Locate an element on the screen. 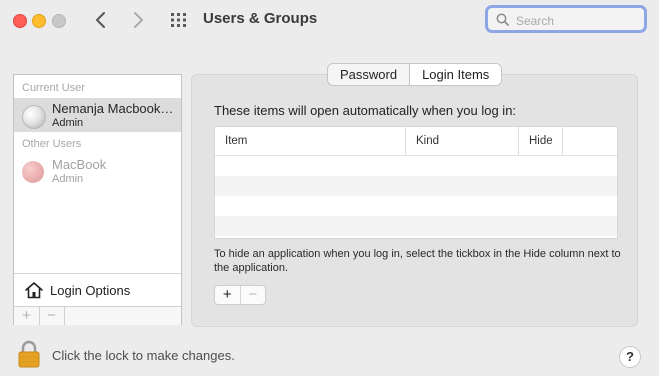  lock-icon is located at coordinates (29, 354).